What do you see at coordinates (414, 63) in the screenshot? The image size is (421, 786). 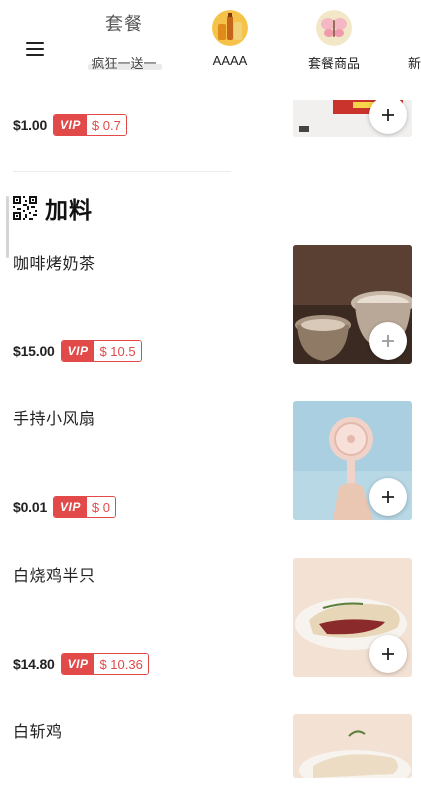 I see `category-label: 新` at bounding box center [414, 63].